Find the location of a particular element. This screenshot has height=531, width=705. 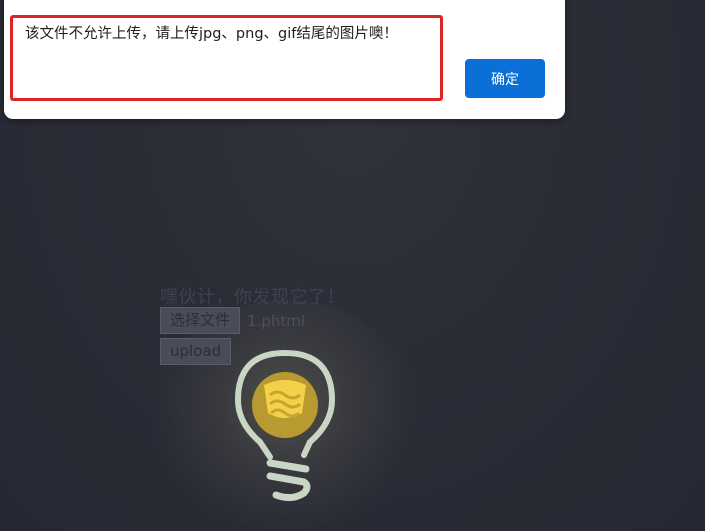

selected-file-name: 1.phtml is located at coordinates (276, 320).